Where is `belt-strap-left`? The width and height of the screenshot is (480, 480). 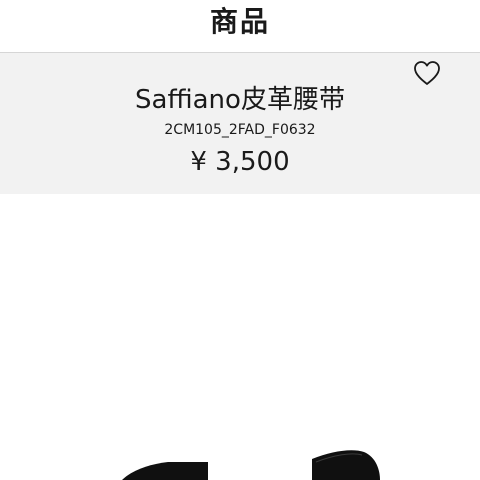
belt-strap-left is located at coordinates (165, 471).